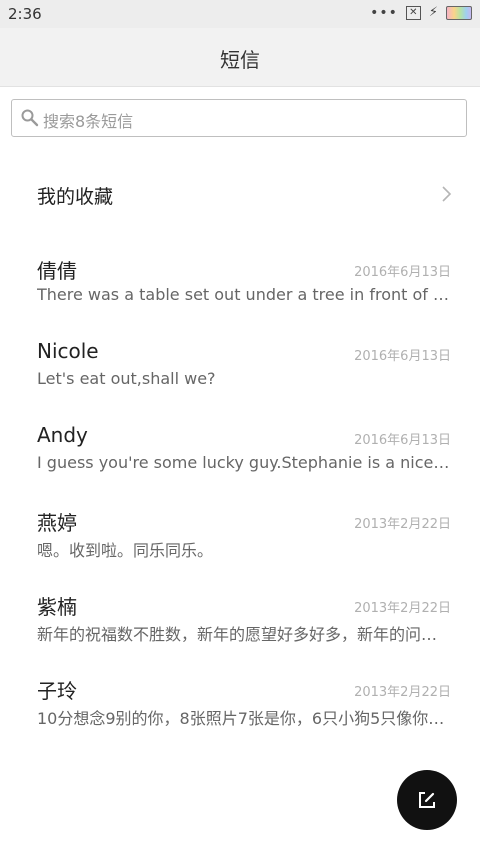 The height and width of the screenshot is (853, 480). Describe the element at coordinates (447, 194) in the screenshot. I see `chevron-right-icon` at that location.